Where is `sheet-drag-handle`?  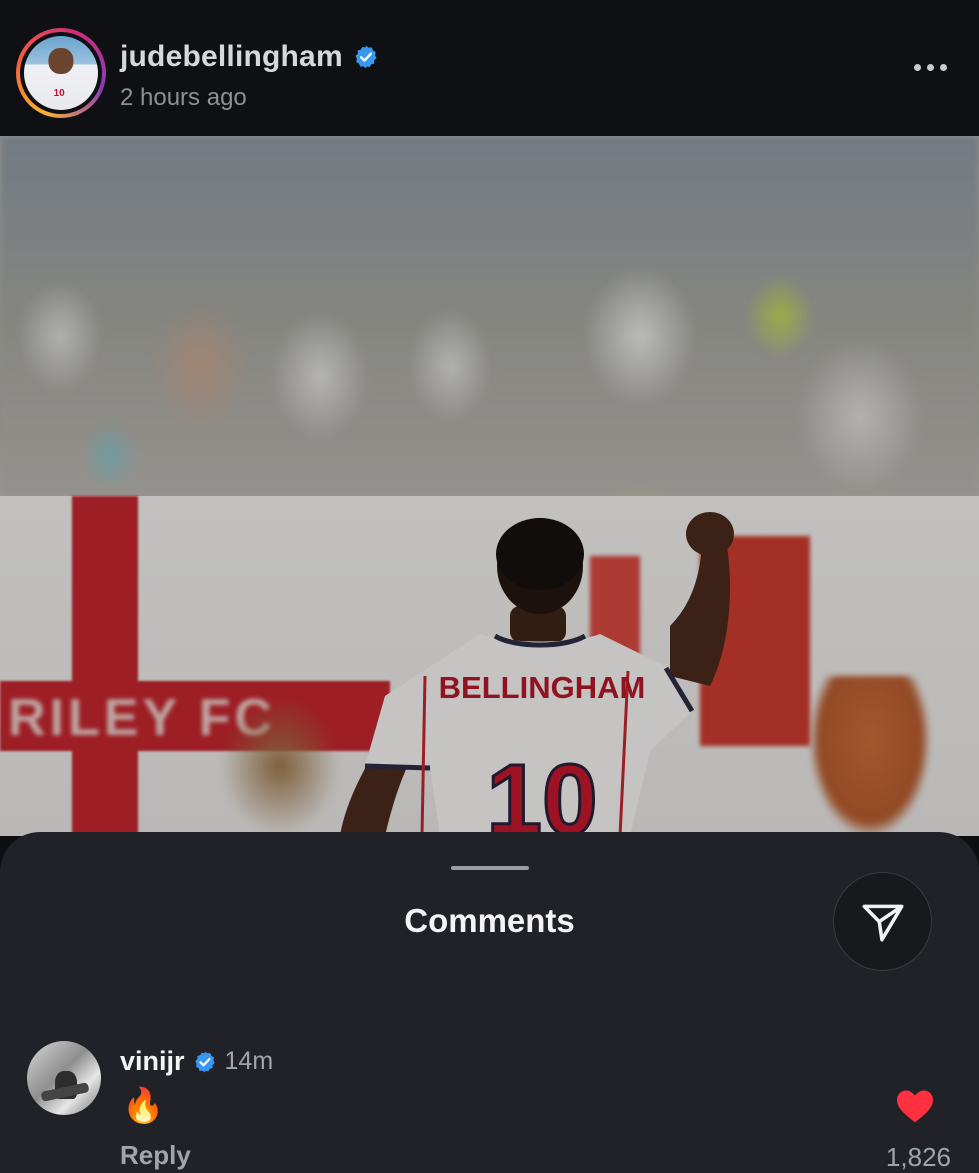 sheet-drag-handle is located at coordinates (490, 868).